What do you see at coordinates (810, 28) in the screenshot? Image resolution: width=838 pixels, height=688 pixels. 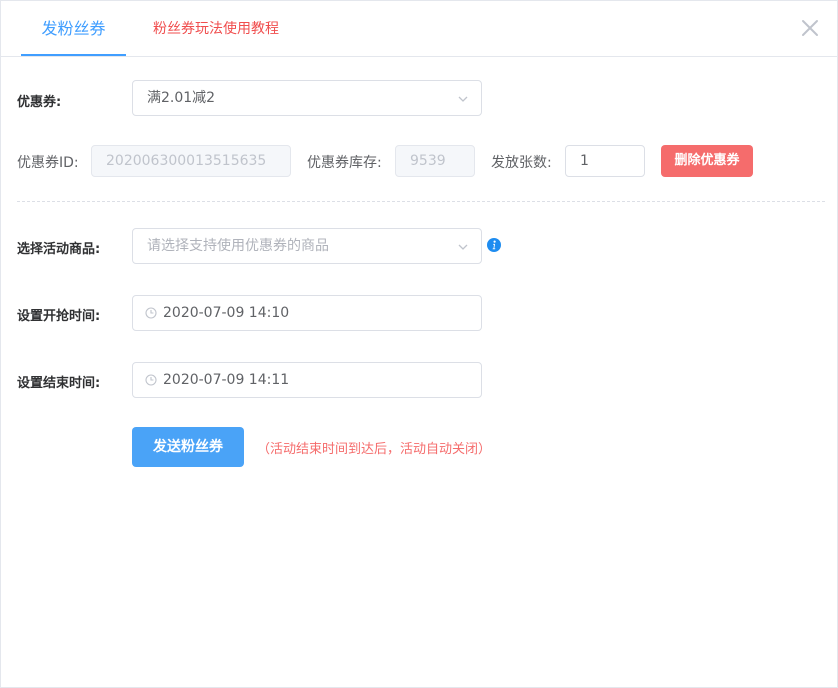 I see `close-icon` at bounding box center [810, 28].